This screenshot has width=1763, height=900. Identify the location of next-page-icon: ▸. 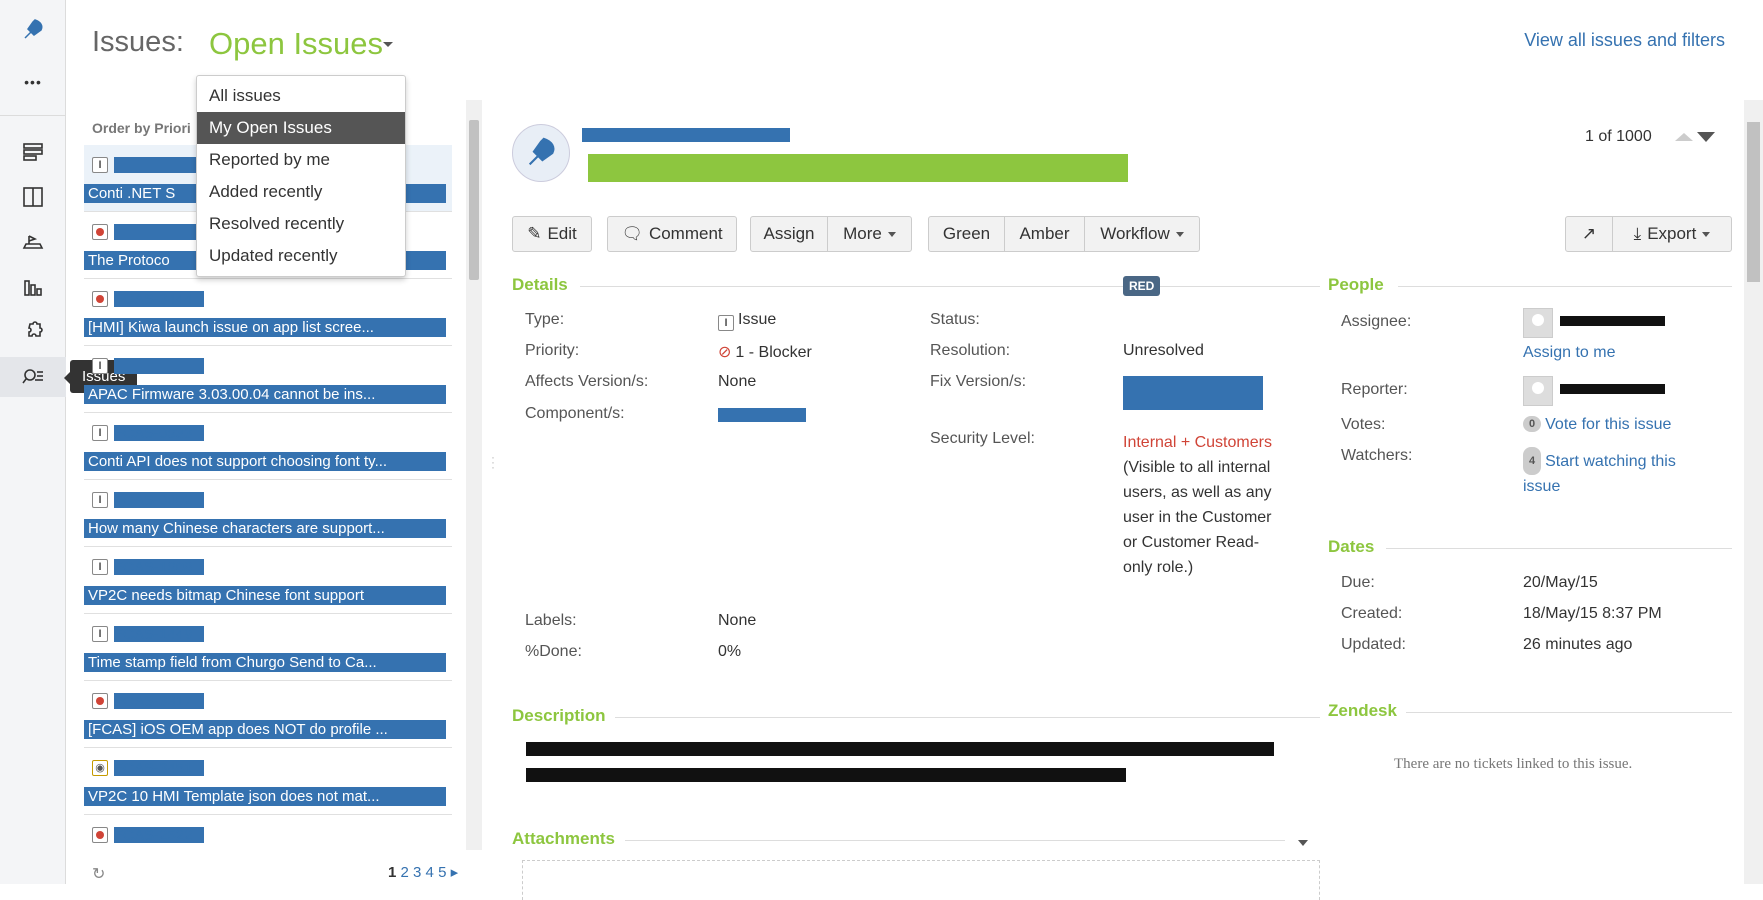
(455, 872).